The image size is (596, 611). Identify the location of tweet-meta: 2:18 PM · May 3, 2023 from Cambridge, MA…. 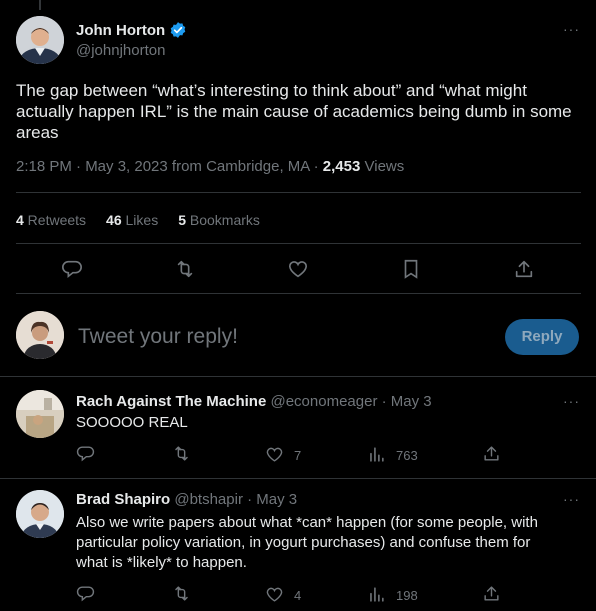
(210, 166).